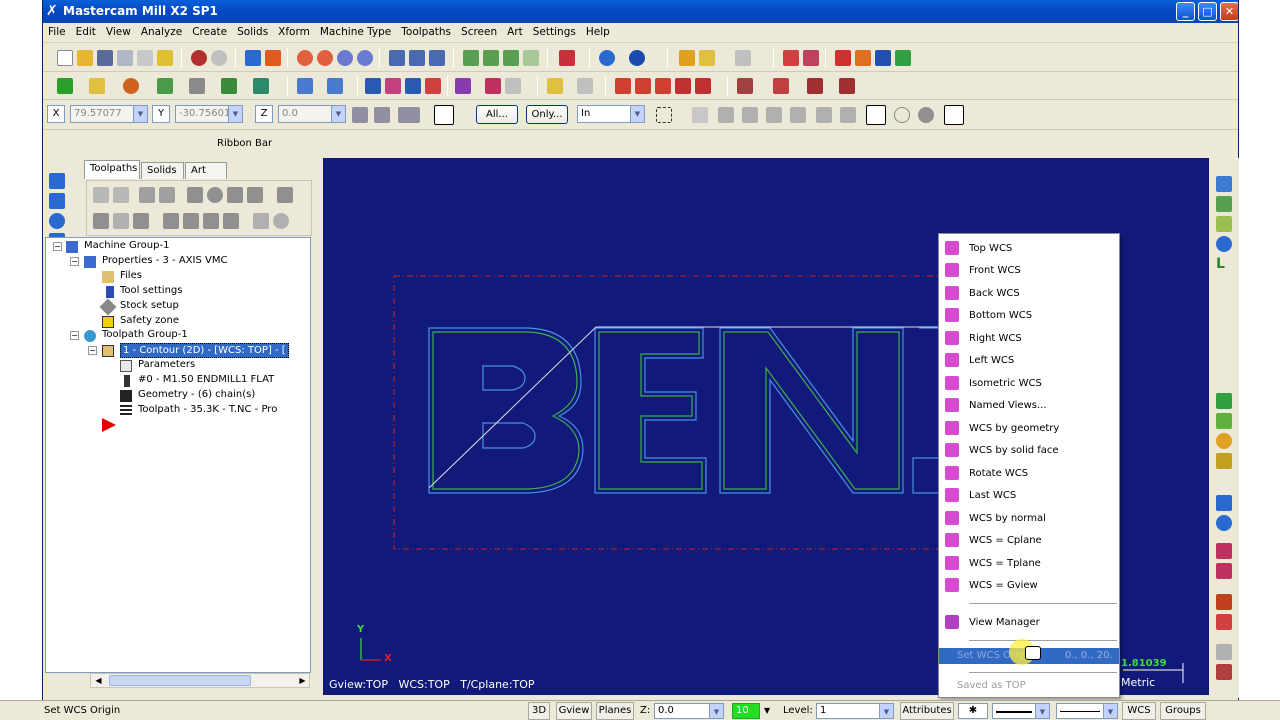  I want to click on operations-icon, so click(815, 86).